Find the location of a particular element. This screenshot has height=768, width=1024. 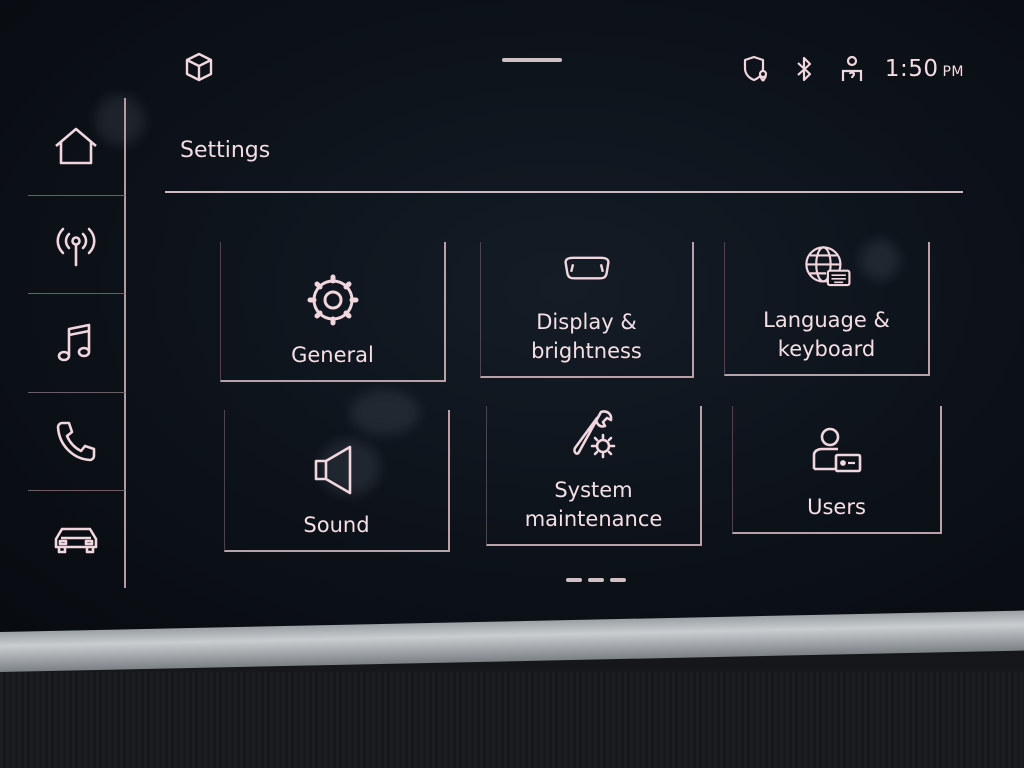

page-indicator is located at coordinates (596, 580).